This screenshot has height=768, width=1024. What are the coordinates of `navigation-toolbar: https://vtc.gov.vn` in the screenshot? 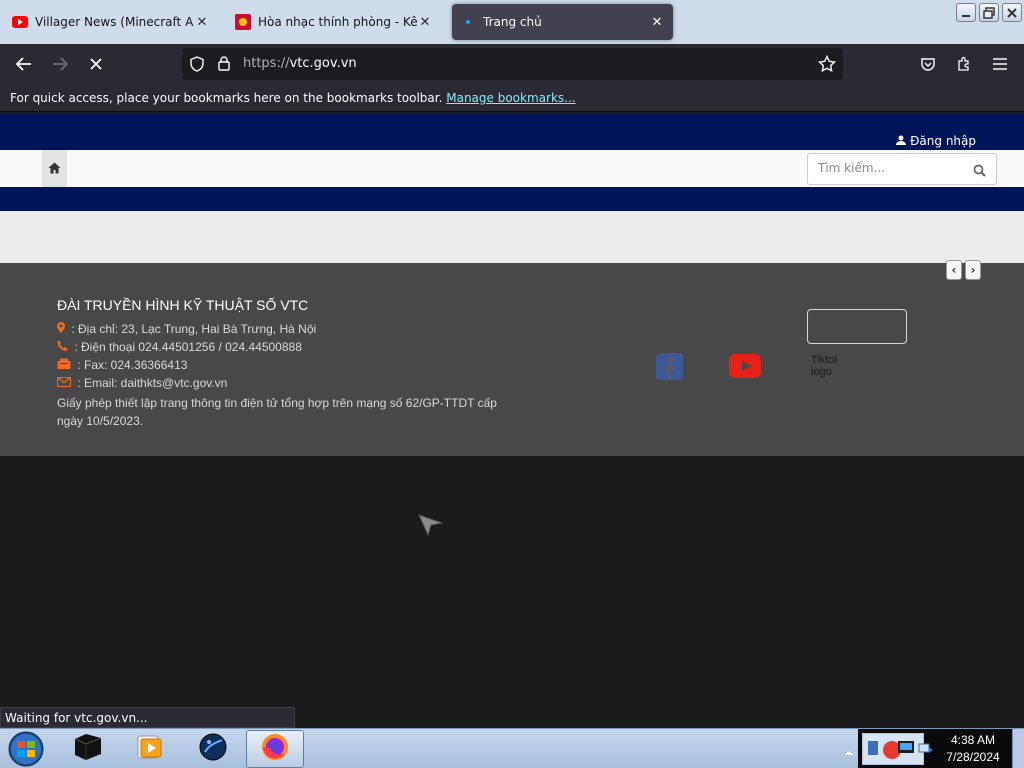 It's located at (512, 64).